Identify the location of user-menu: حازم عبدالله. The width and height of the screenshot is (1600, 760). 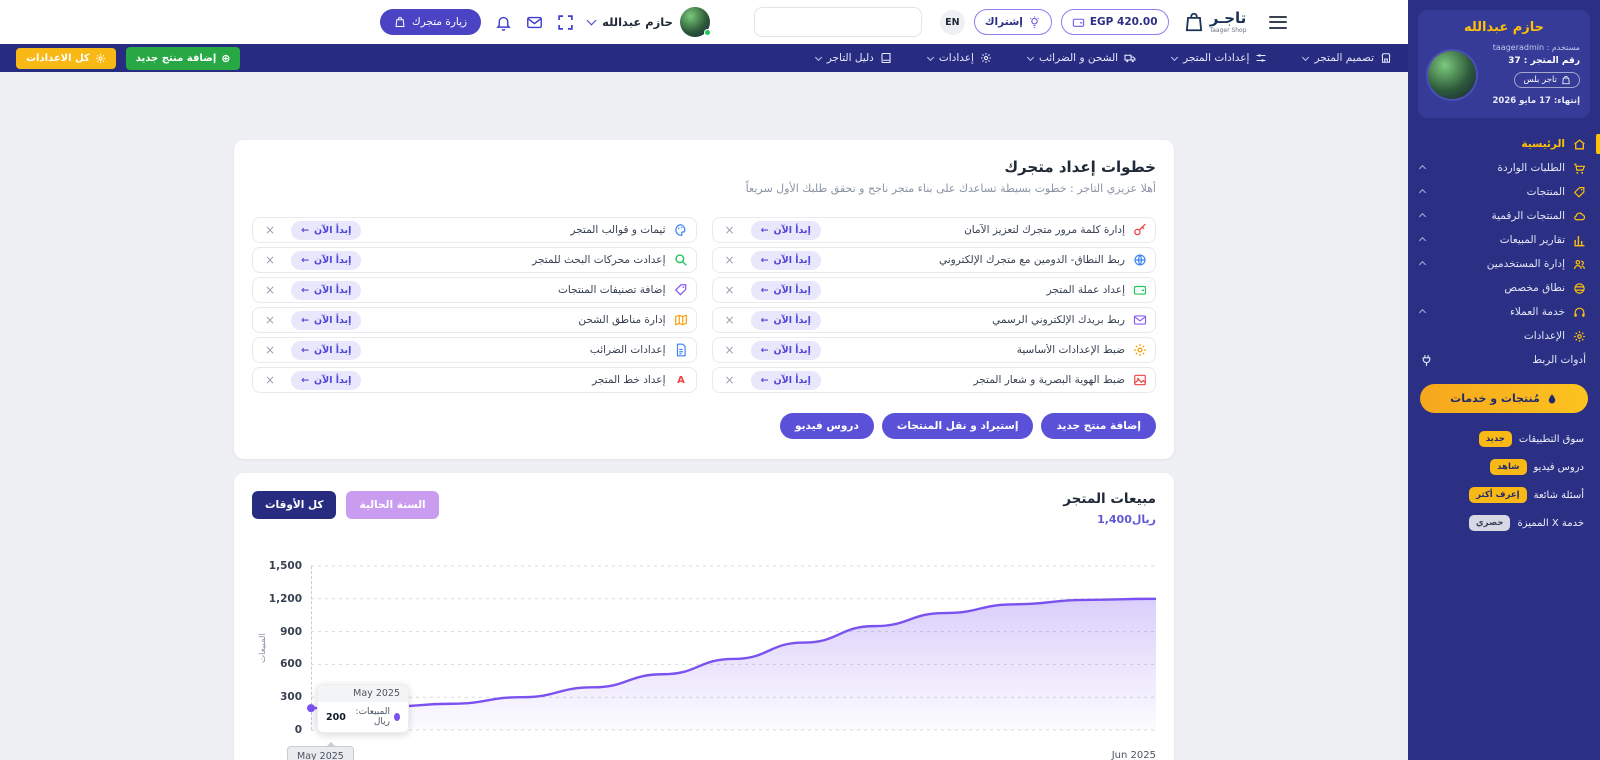
(648, 22).